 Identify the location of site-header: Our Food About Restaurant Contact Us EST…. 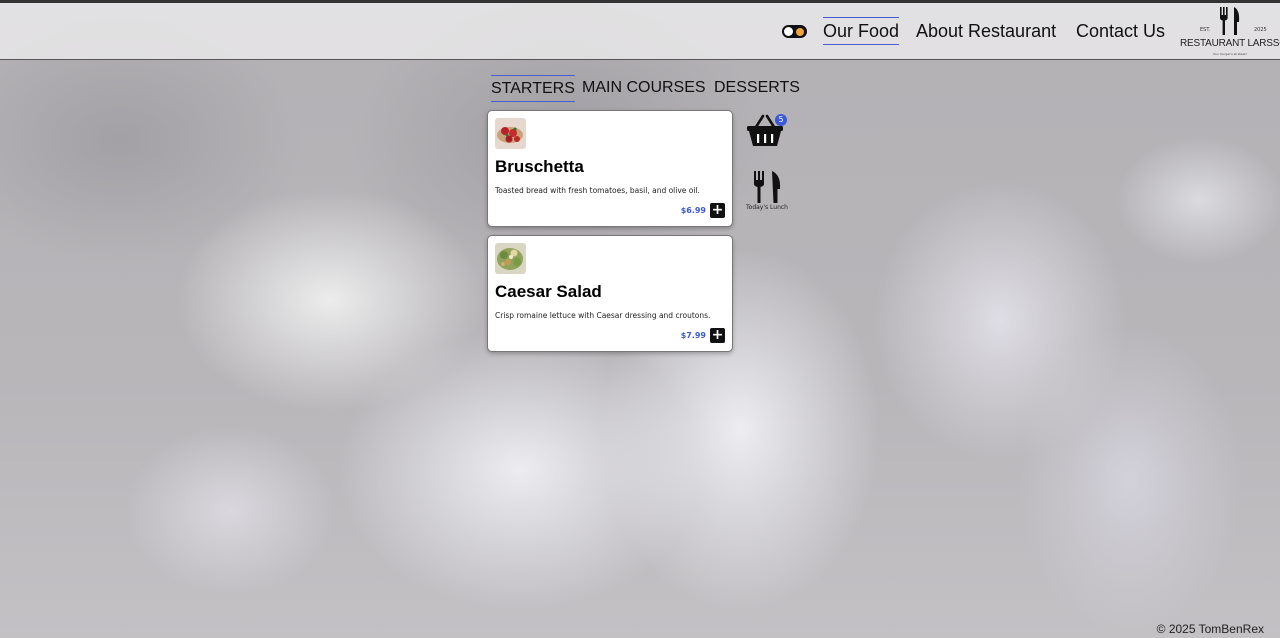
(640, 31).